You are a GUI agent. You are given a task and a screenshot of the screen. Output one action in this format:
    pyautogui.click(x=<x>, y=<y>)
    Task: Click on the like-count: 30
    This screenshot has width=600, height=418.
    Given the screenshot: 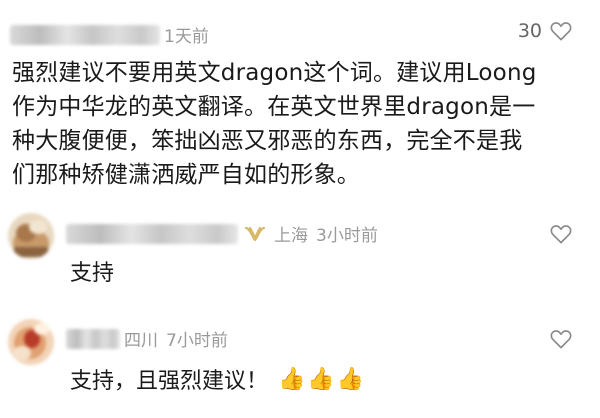 What is the action you would take?
    pyautogui.click(x=529, y=31)
    